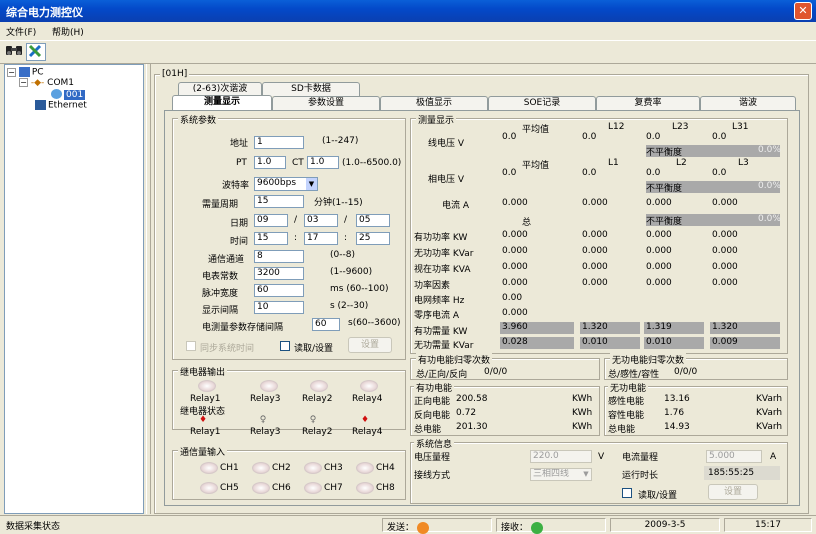 This screenshot has width=816, height=534. What do you see at coordinates (279, 201) in the screenshot?
I see `demand-field: 15` at bounding box center [279, 201].